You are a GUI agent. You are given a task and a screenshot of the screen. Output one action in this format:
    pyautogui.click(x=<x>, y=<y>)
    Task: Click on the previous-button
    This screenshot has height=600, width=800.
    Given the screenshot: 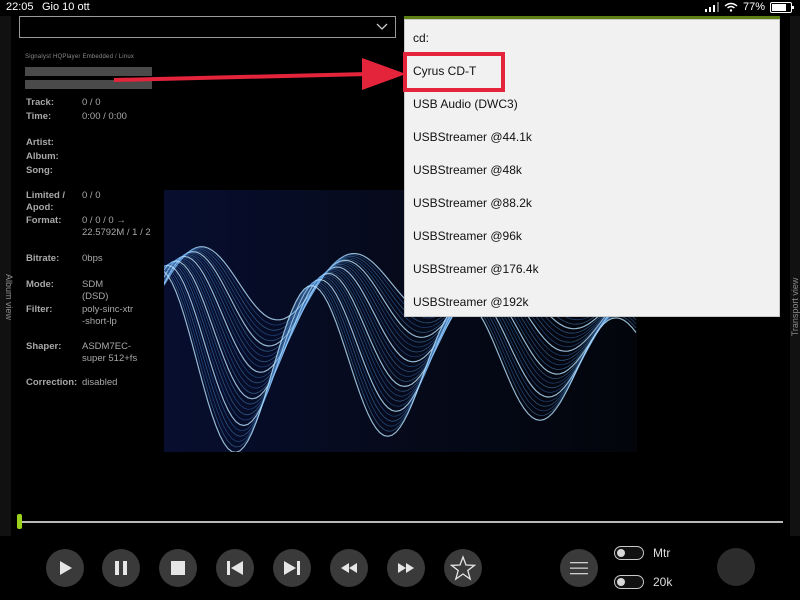 What is the action you would take?
    pyautogui.click(x=235, y=568)
    